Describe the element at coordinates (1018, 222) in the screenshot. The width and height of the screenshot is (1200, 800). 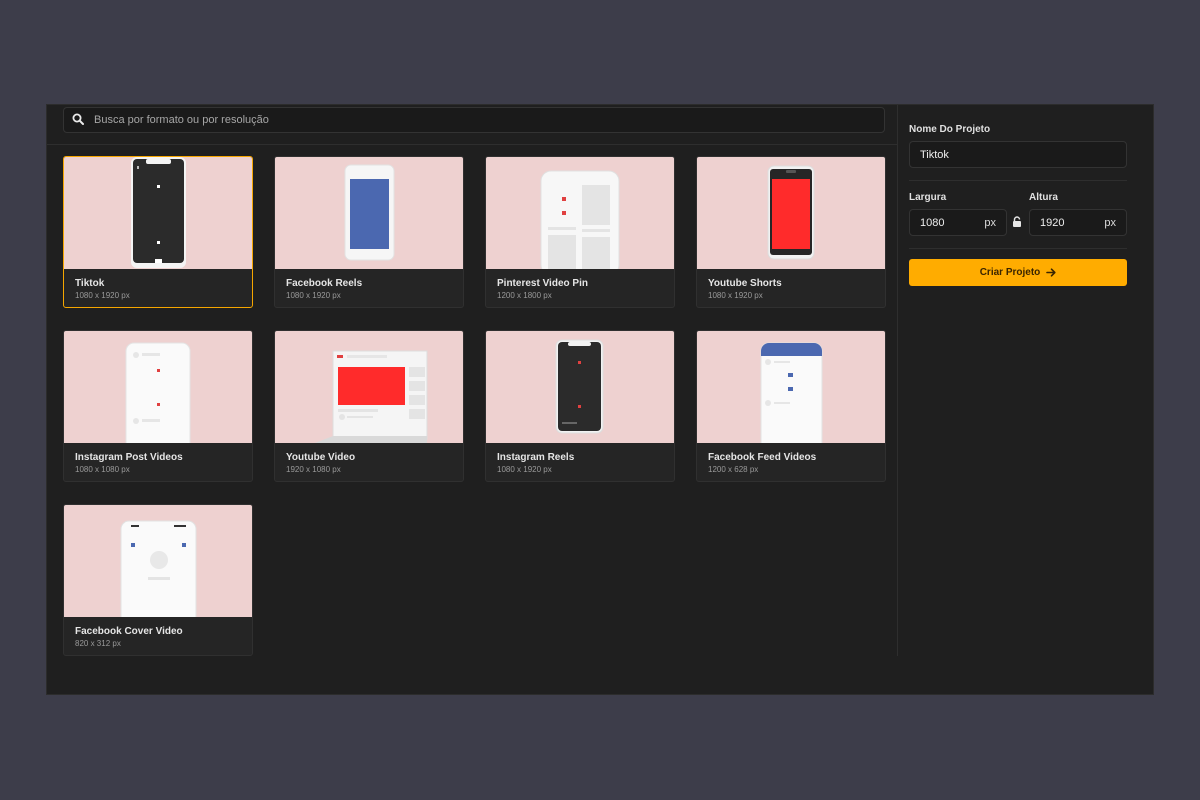
I see `lock-icon` at that location.